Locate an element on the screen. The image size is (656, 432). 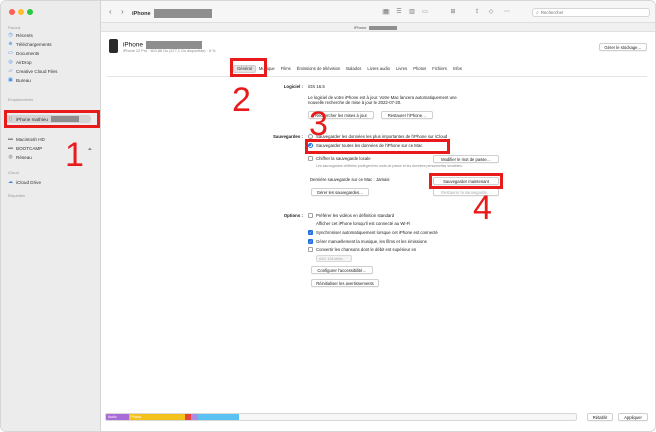
search-input is located at coordinates (590, 12).